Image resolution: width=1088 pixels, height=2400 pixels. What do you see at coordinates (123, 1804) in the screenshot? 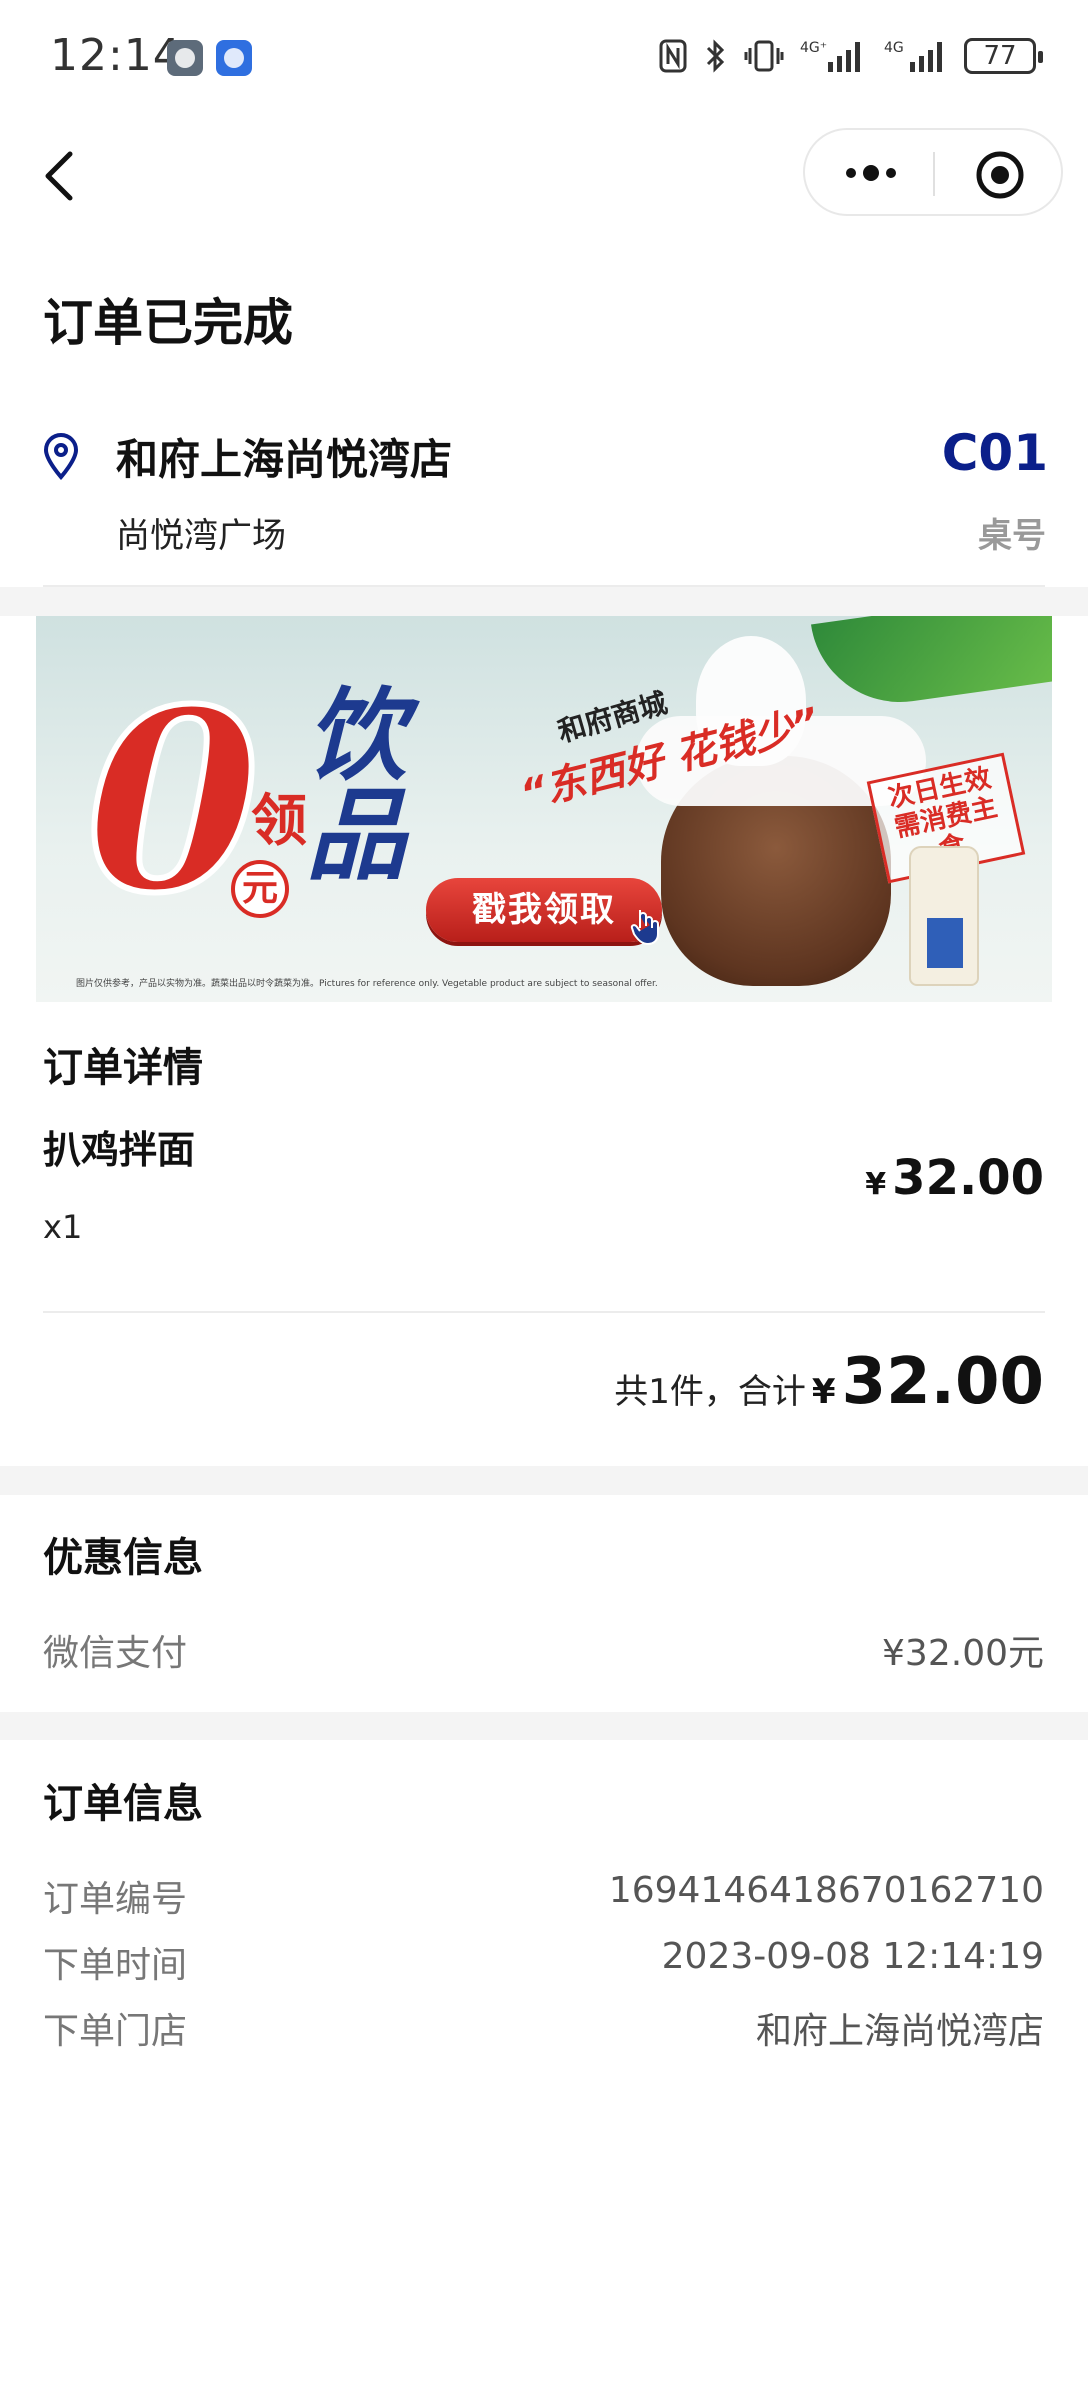
I see `order-info-title: 订单信息` at bounding box center [123, 1804].